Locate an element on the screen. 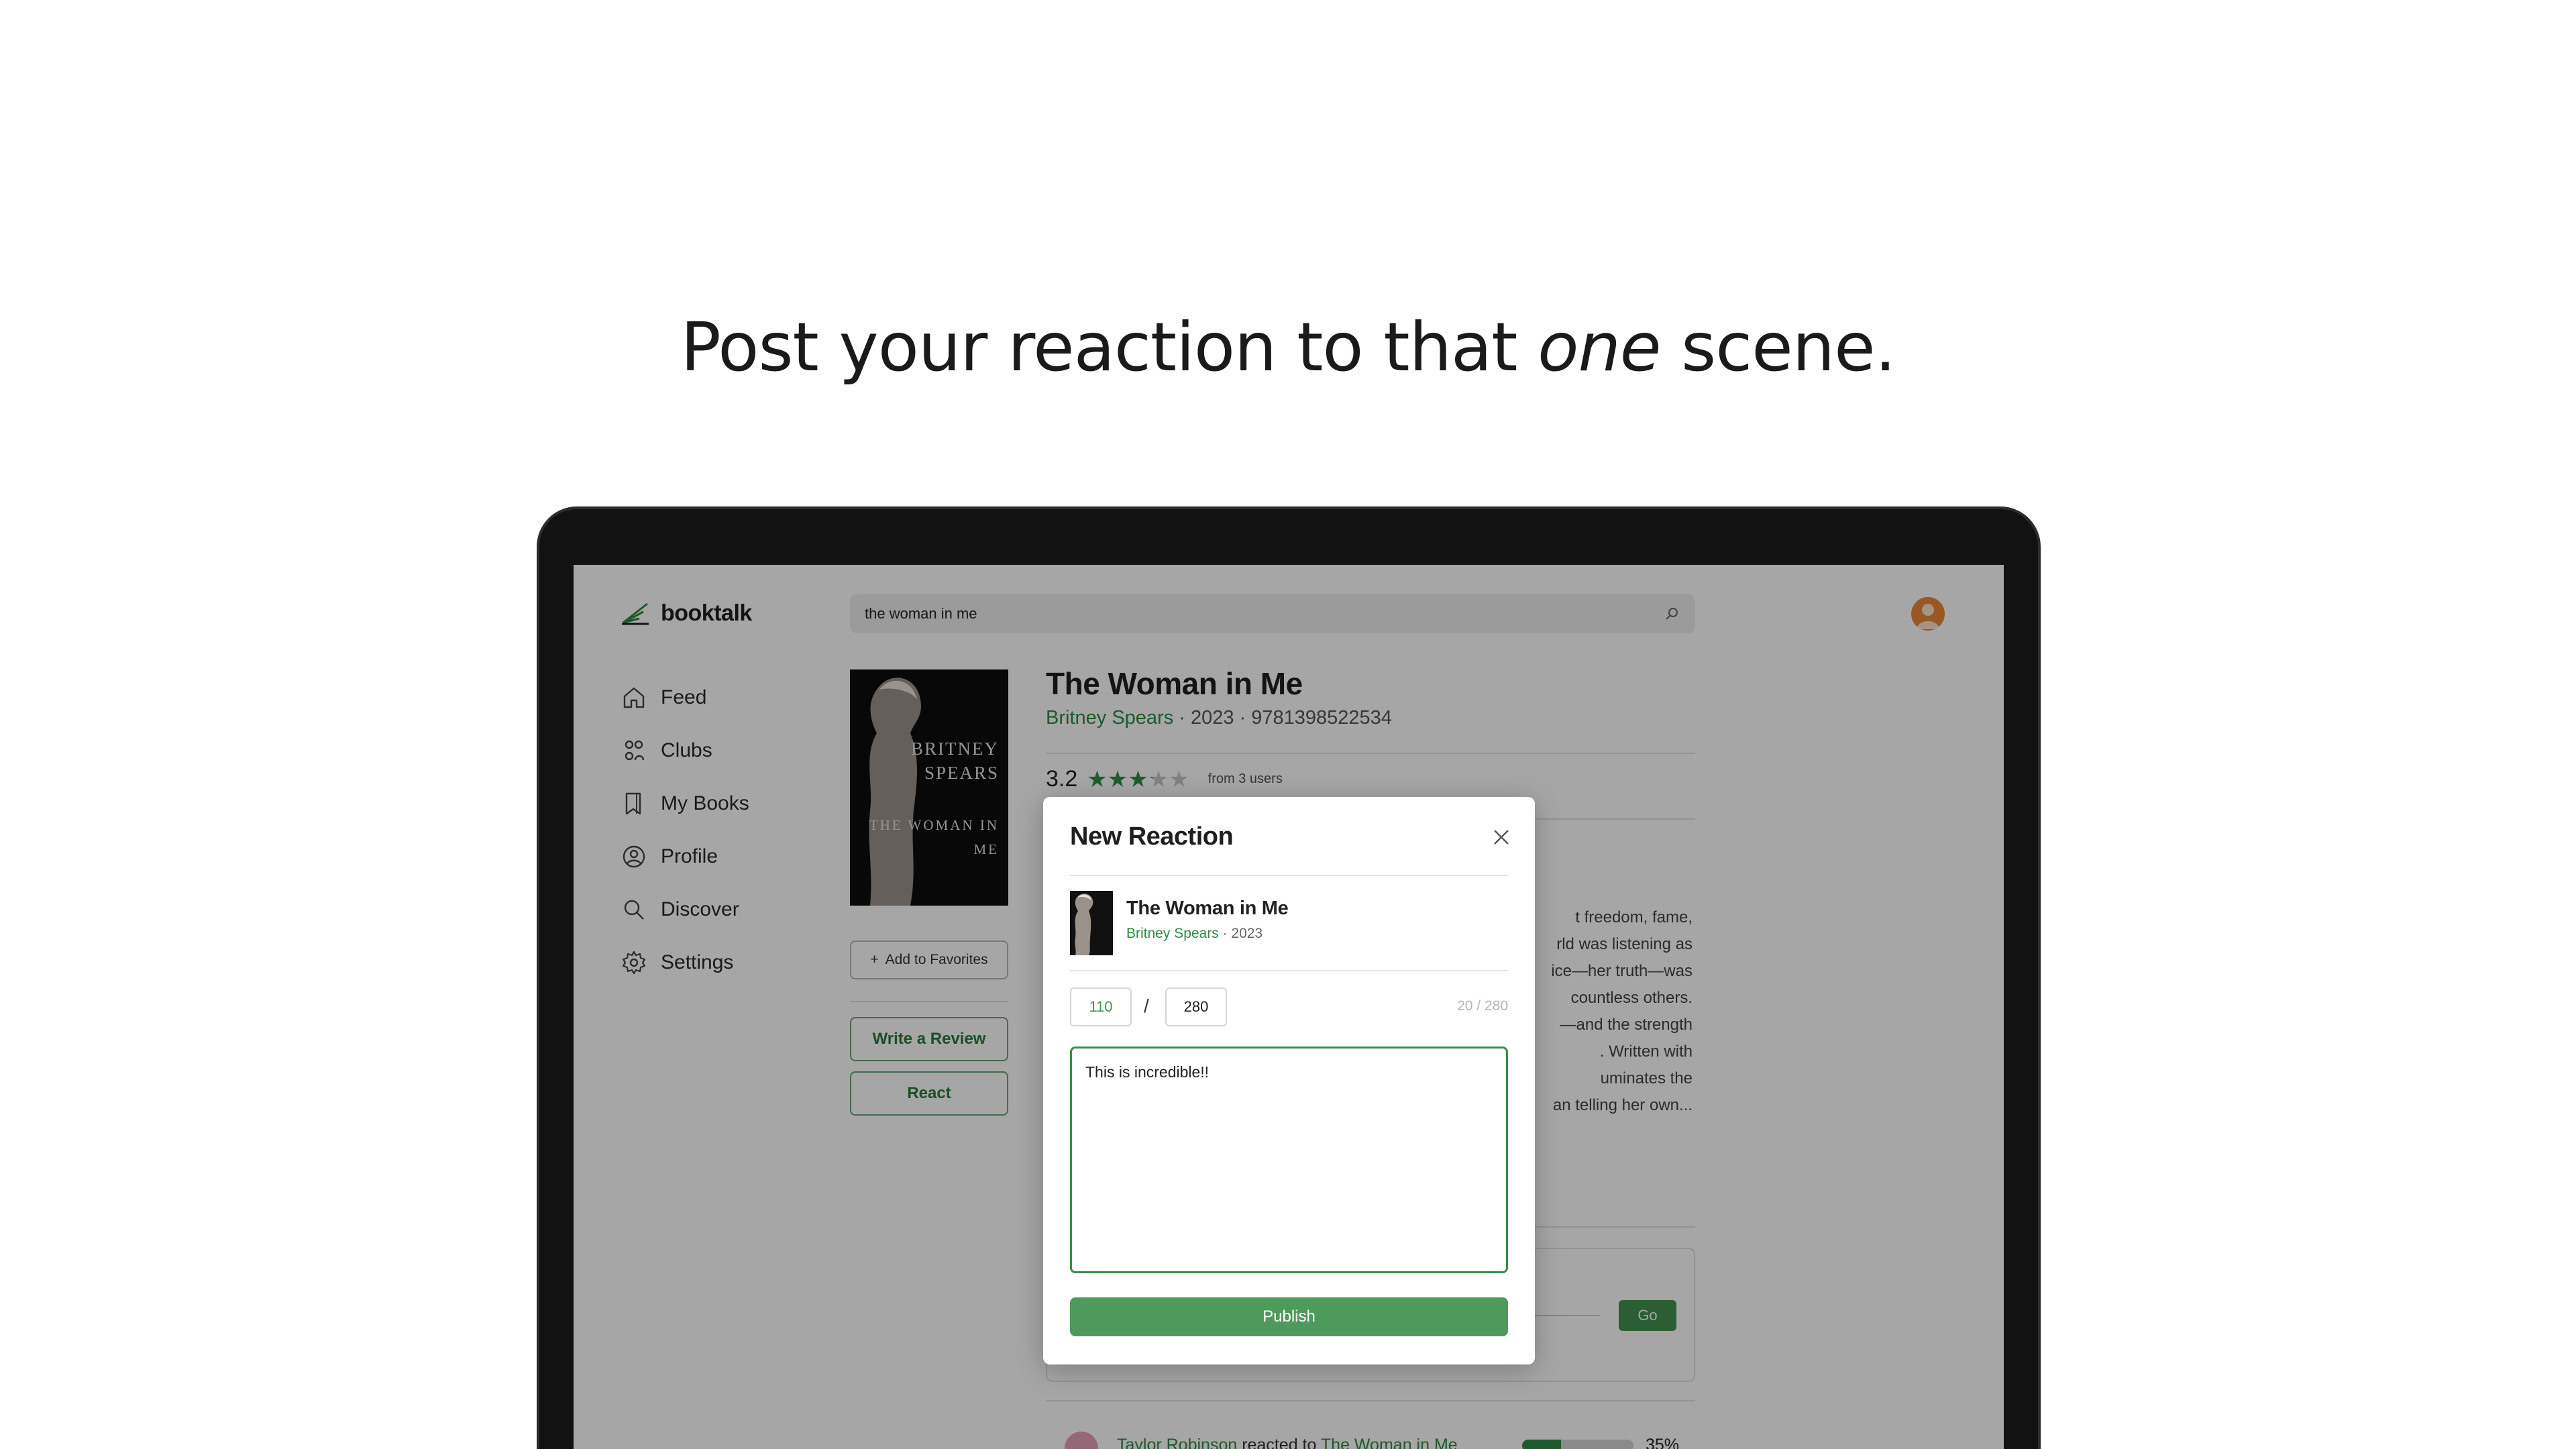  current-page-input: 110 is located at coordinates (1101, 1006).